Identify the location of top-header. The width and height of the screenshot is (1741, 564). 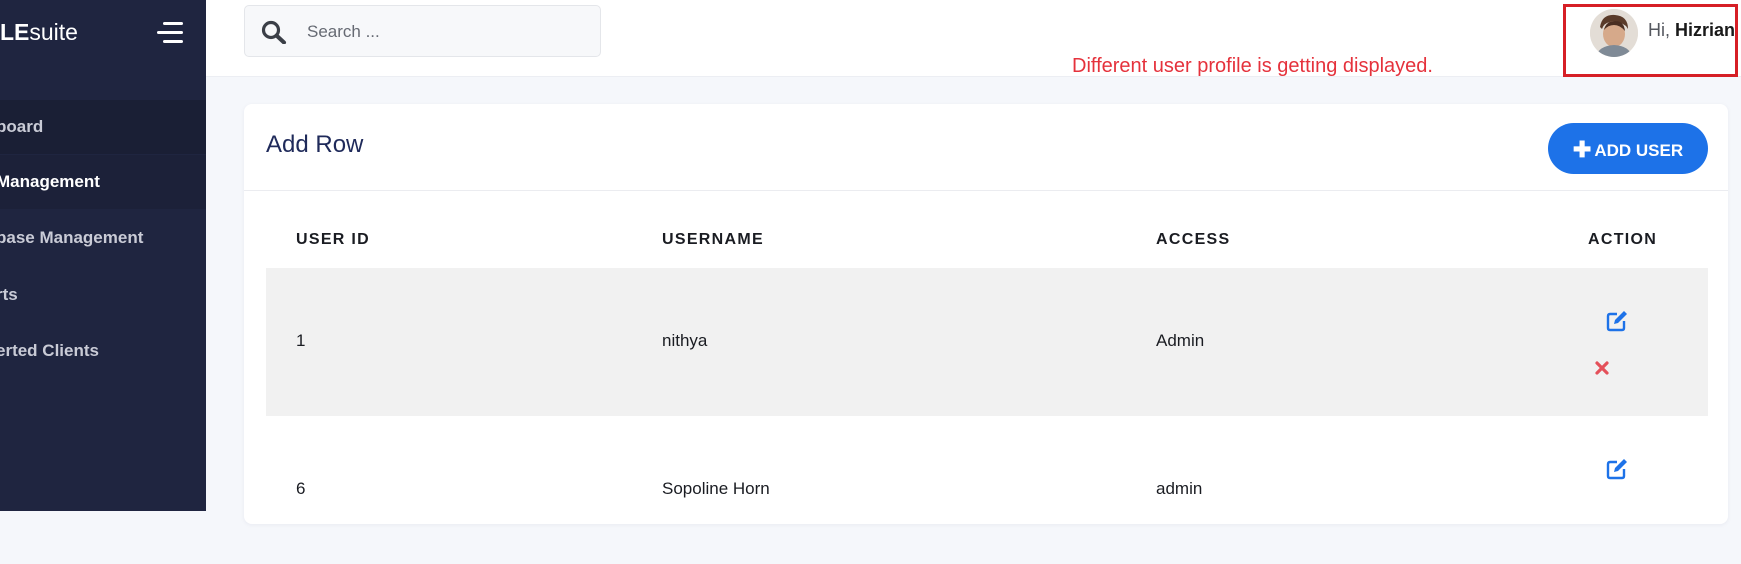
(973, 38).